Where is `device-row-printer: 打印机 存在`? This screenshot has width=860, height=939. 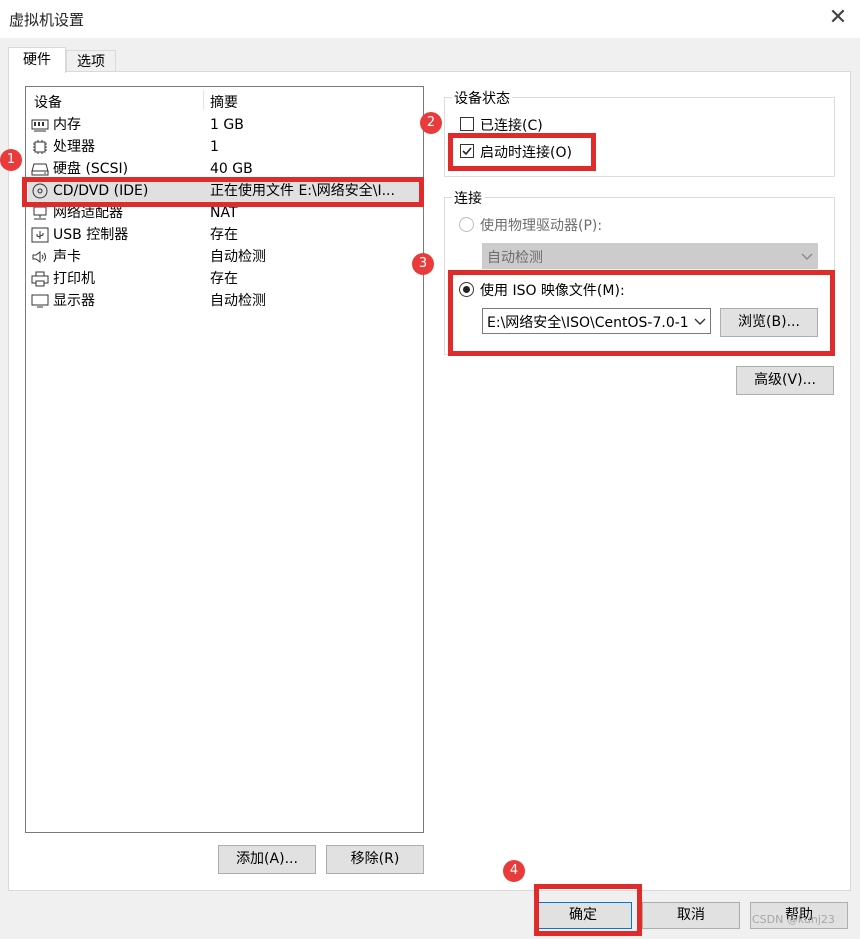 device-row-printer: 打印机 存在 is located at coordinates (225, 279).